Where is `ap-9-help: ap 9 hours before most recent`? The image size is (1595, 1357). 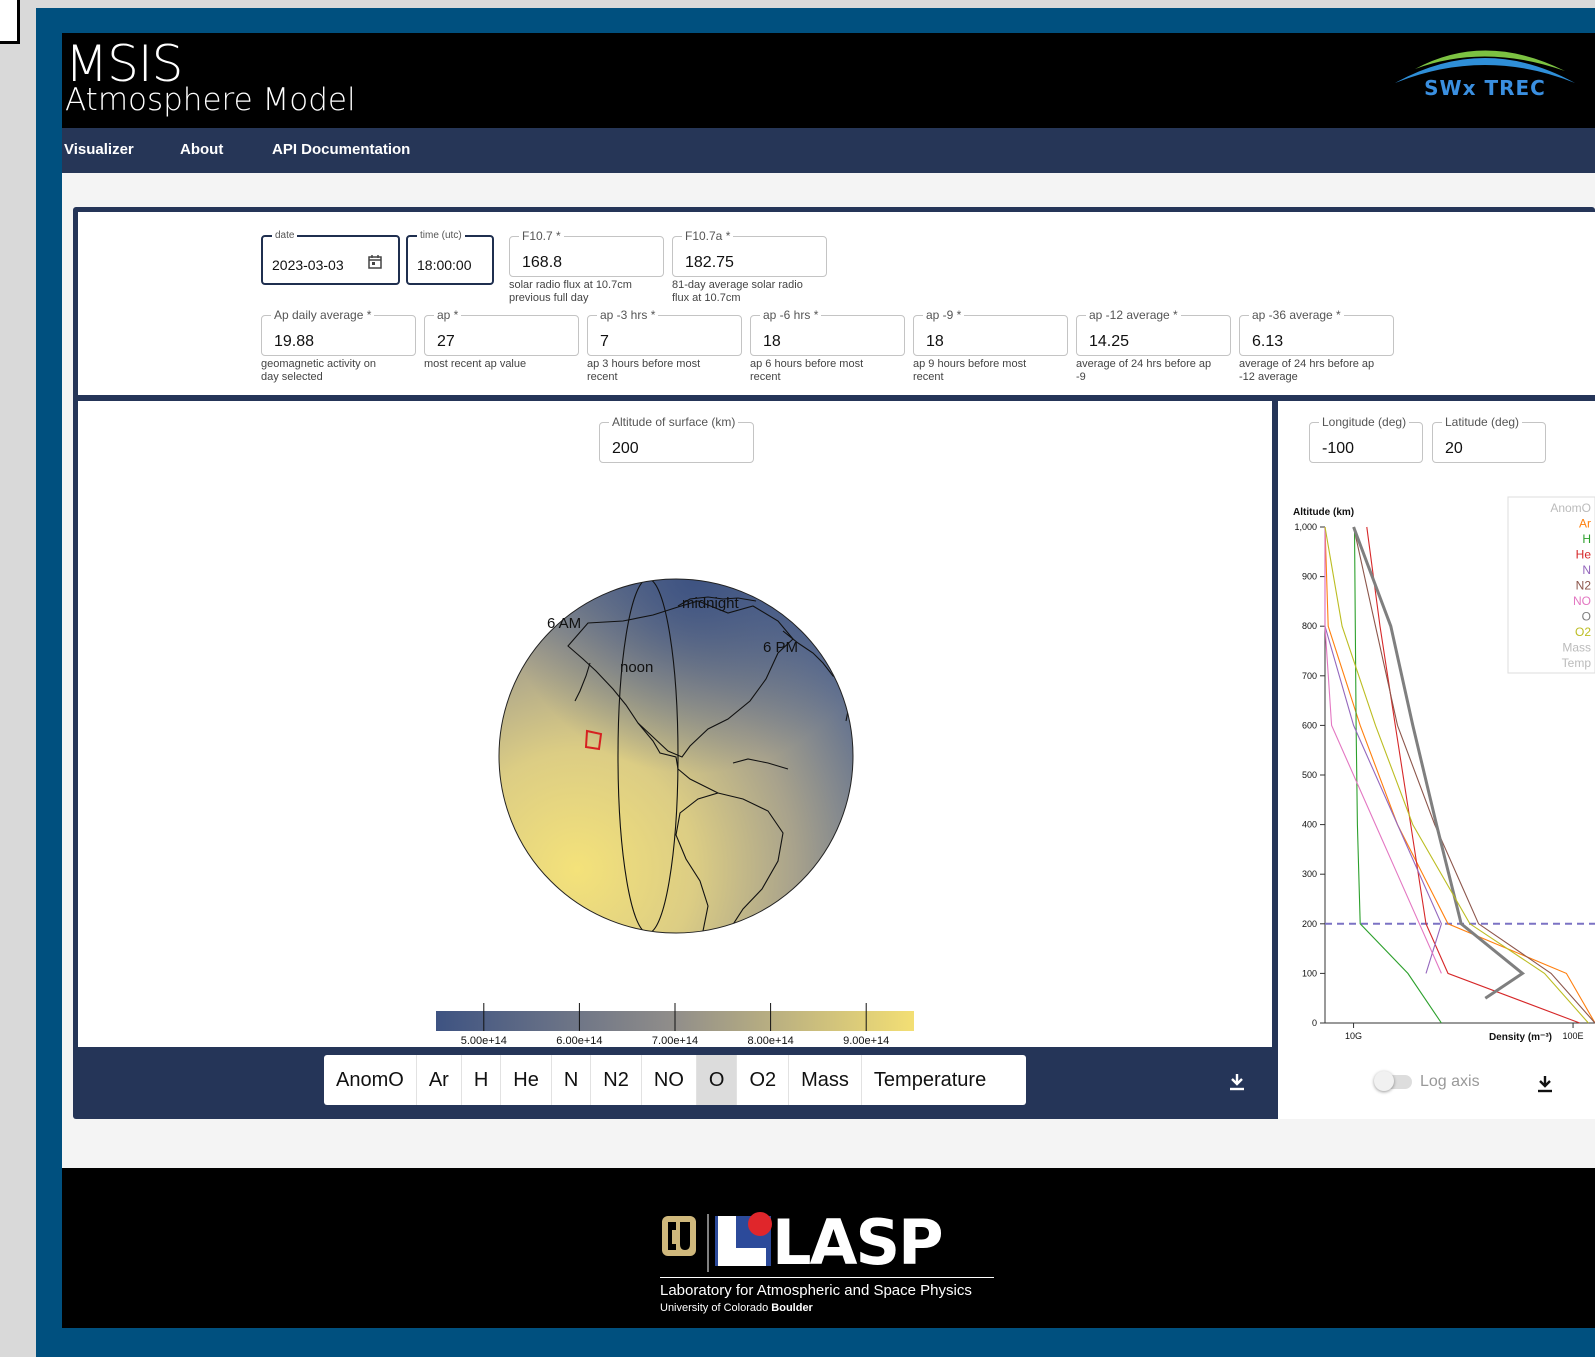
ap-9-help: ap 9 hours before most recent is located at coordinates (970, 370).